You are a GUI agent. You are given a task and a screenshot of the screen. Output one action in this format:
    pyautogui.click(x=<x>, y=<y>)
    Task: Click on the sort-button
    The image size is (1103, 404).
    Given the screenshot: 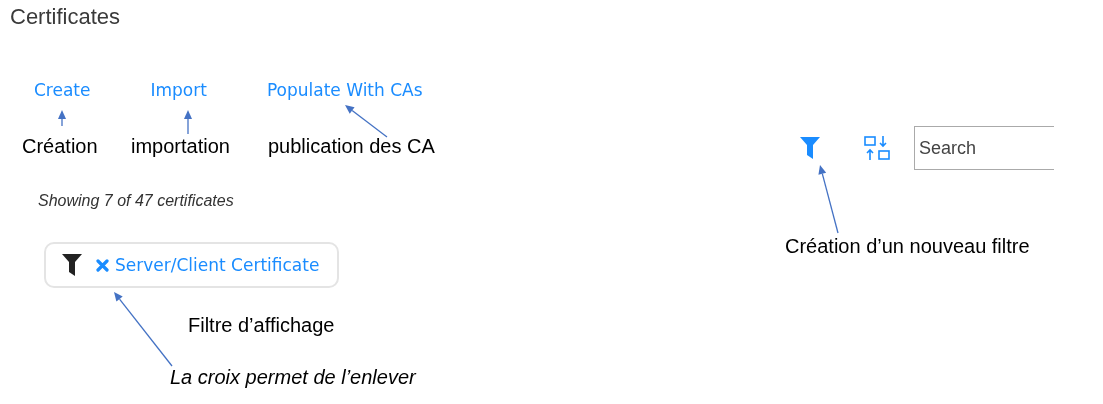 What is the action you would take?
    pyautogui.click(x=877, y=148)
    